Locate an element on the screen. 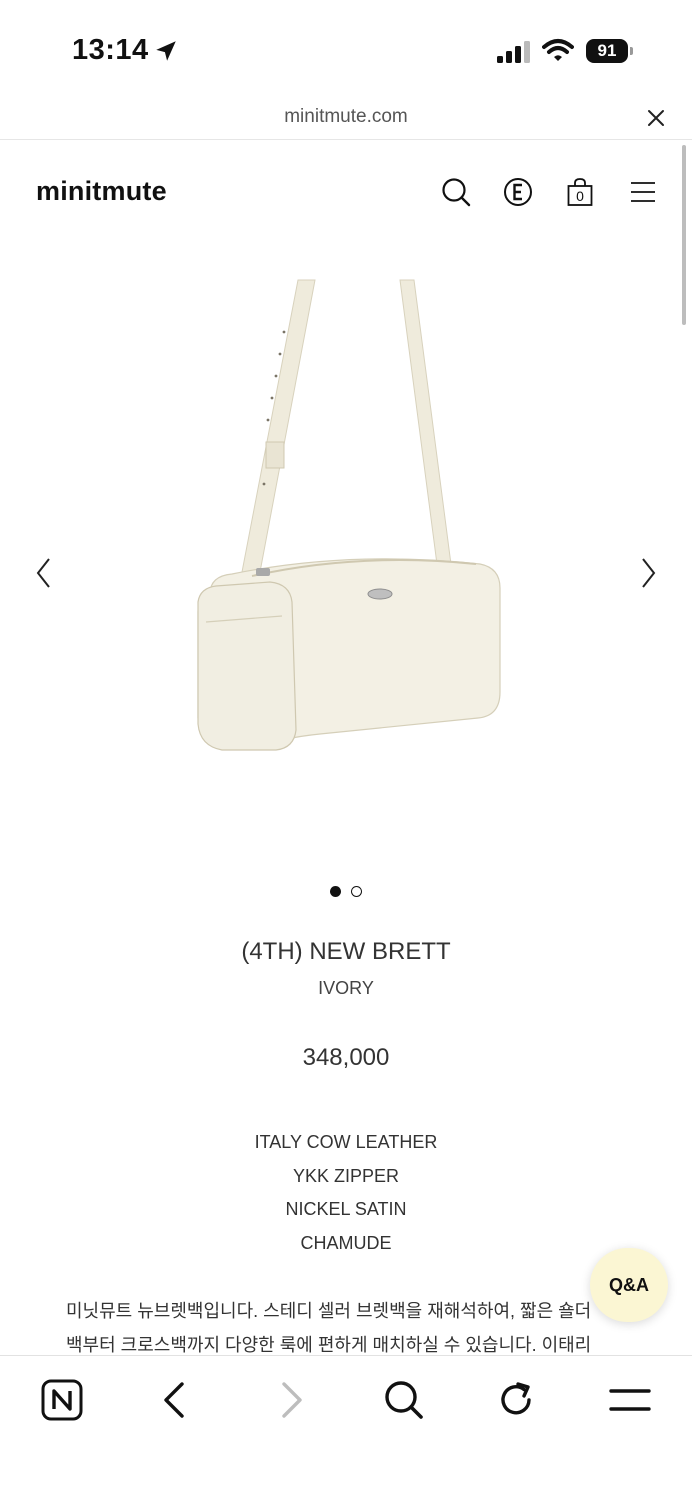  product-name: (4TH) NEW BRETT is located at coordinates (346, 951).